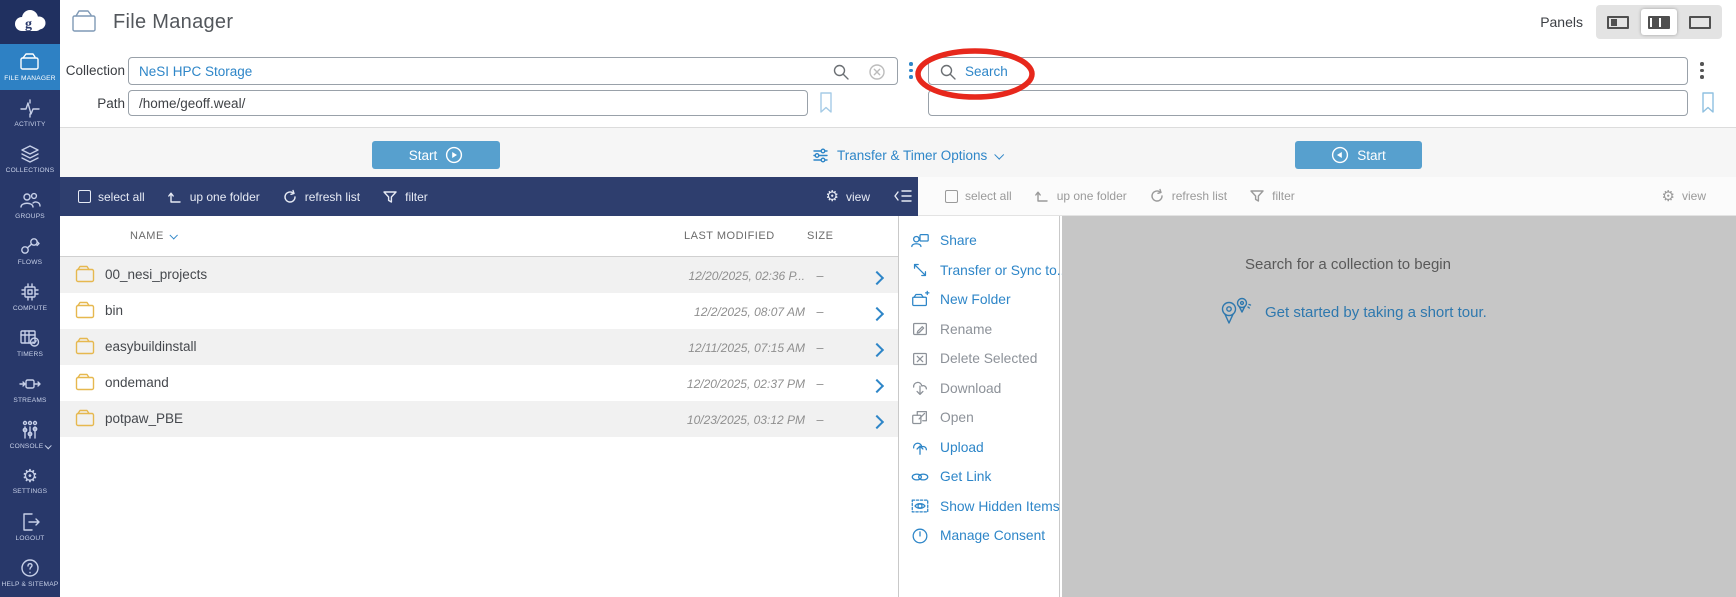 This screenshot has width=1736, height=597. Describe the element at coordinates (749, 312) in the screenshot. I see `last-modified: 12/2/2025, 08:07 AM` at that location.